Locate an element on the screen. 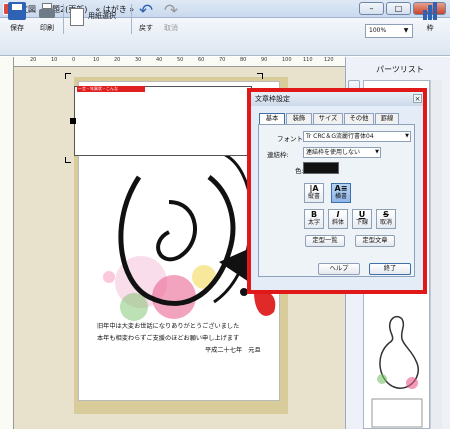 The image size is (450, 430). font-label: フォント: is located at coordinates (291, 139).